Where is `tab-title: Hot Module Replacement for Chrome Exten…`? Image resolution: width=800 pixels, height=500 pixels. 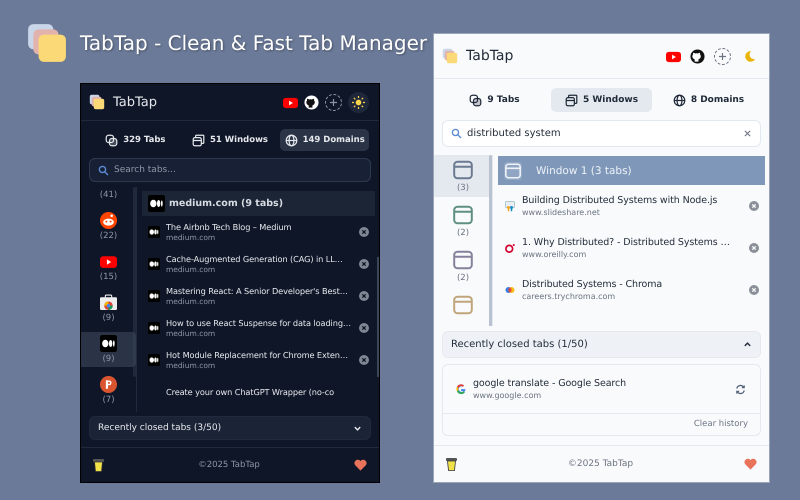 tab-title: Hot Module Replacement for Chrome Exten… is located at coordinates (259, 355).